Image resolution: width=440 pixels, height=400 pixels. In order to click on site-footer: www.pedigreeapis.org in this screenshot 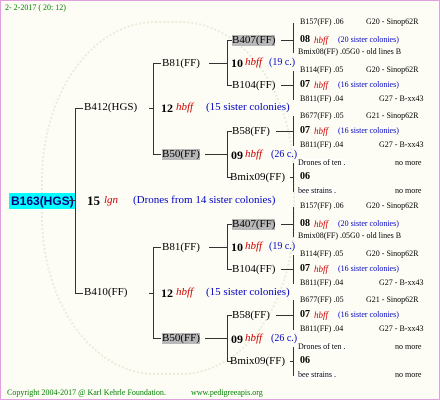, I will do `click(227, 393)`.